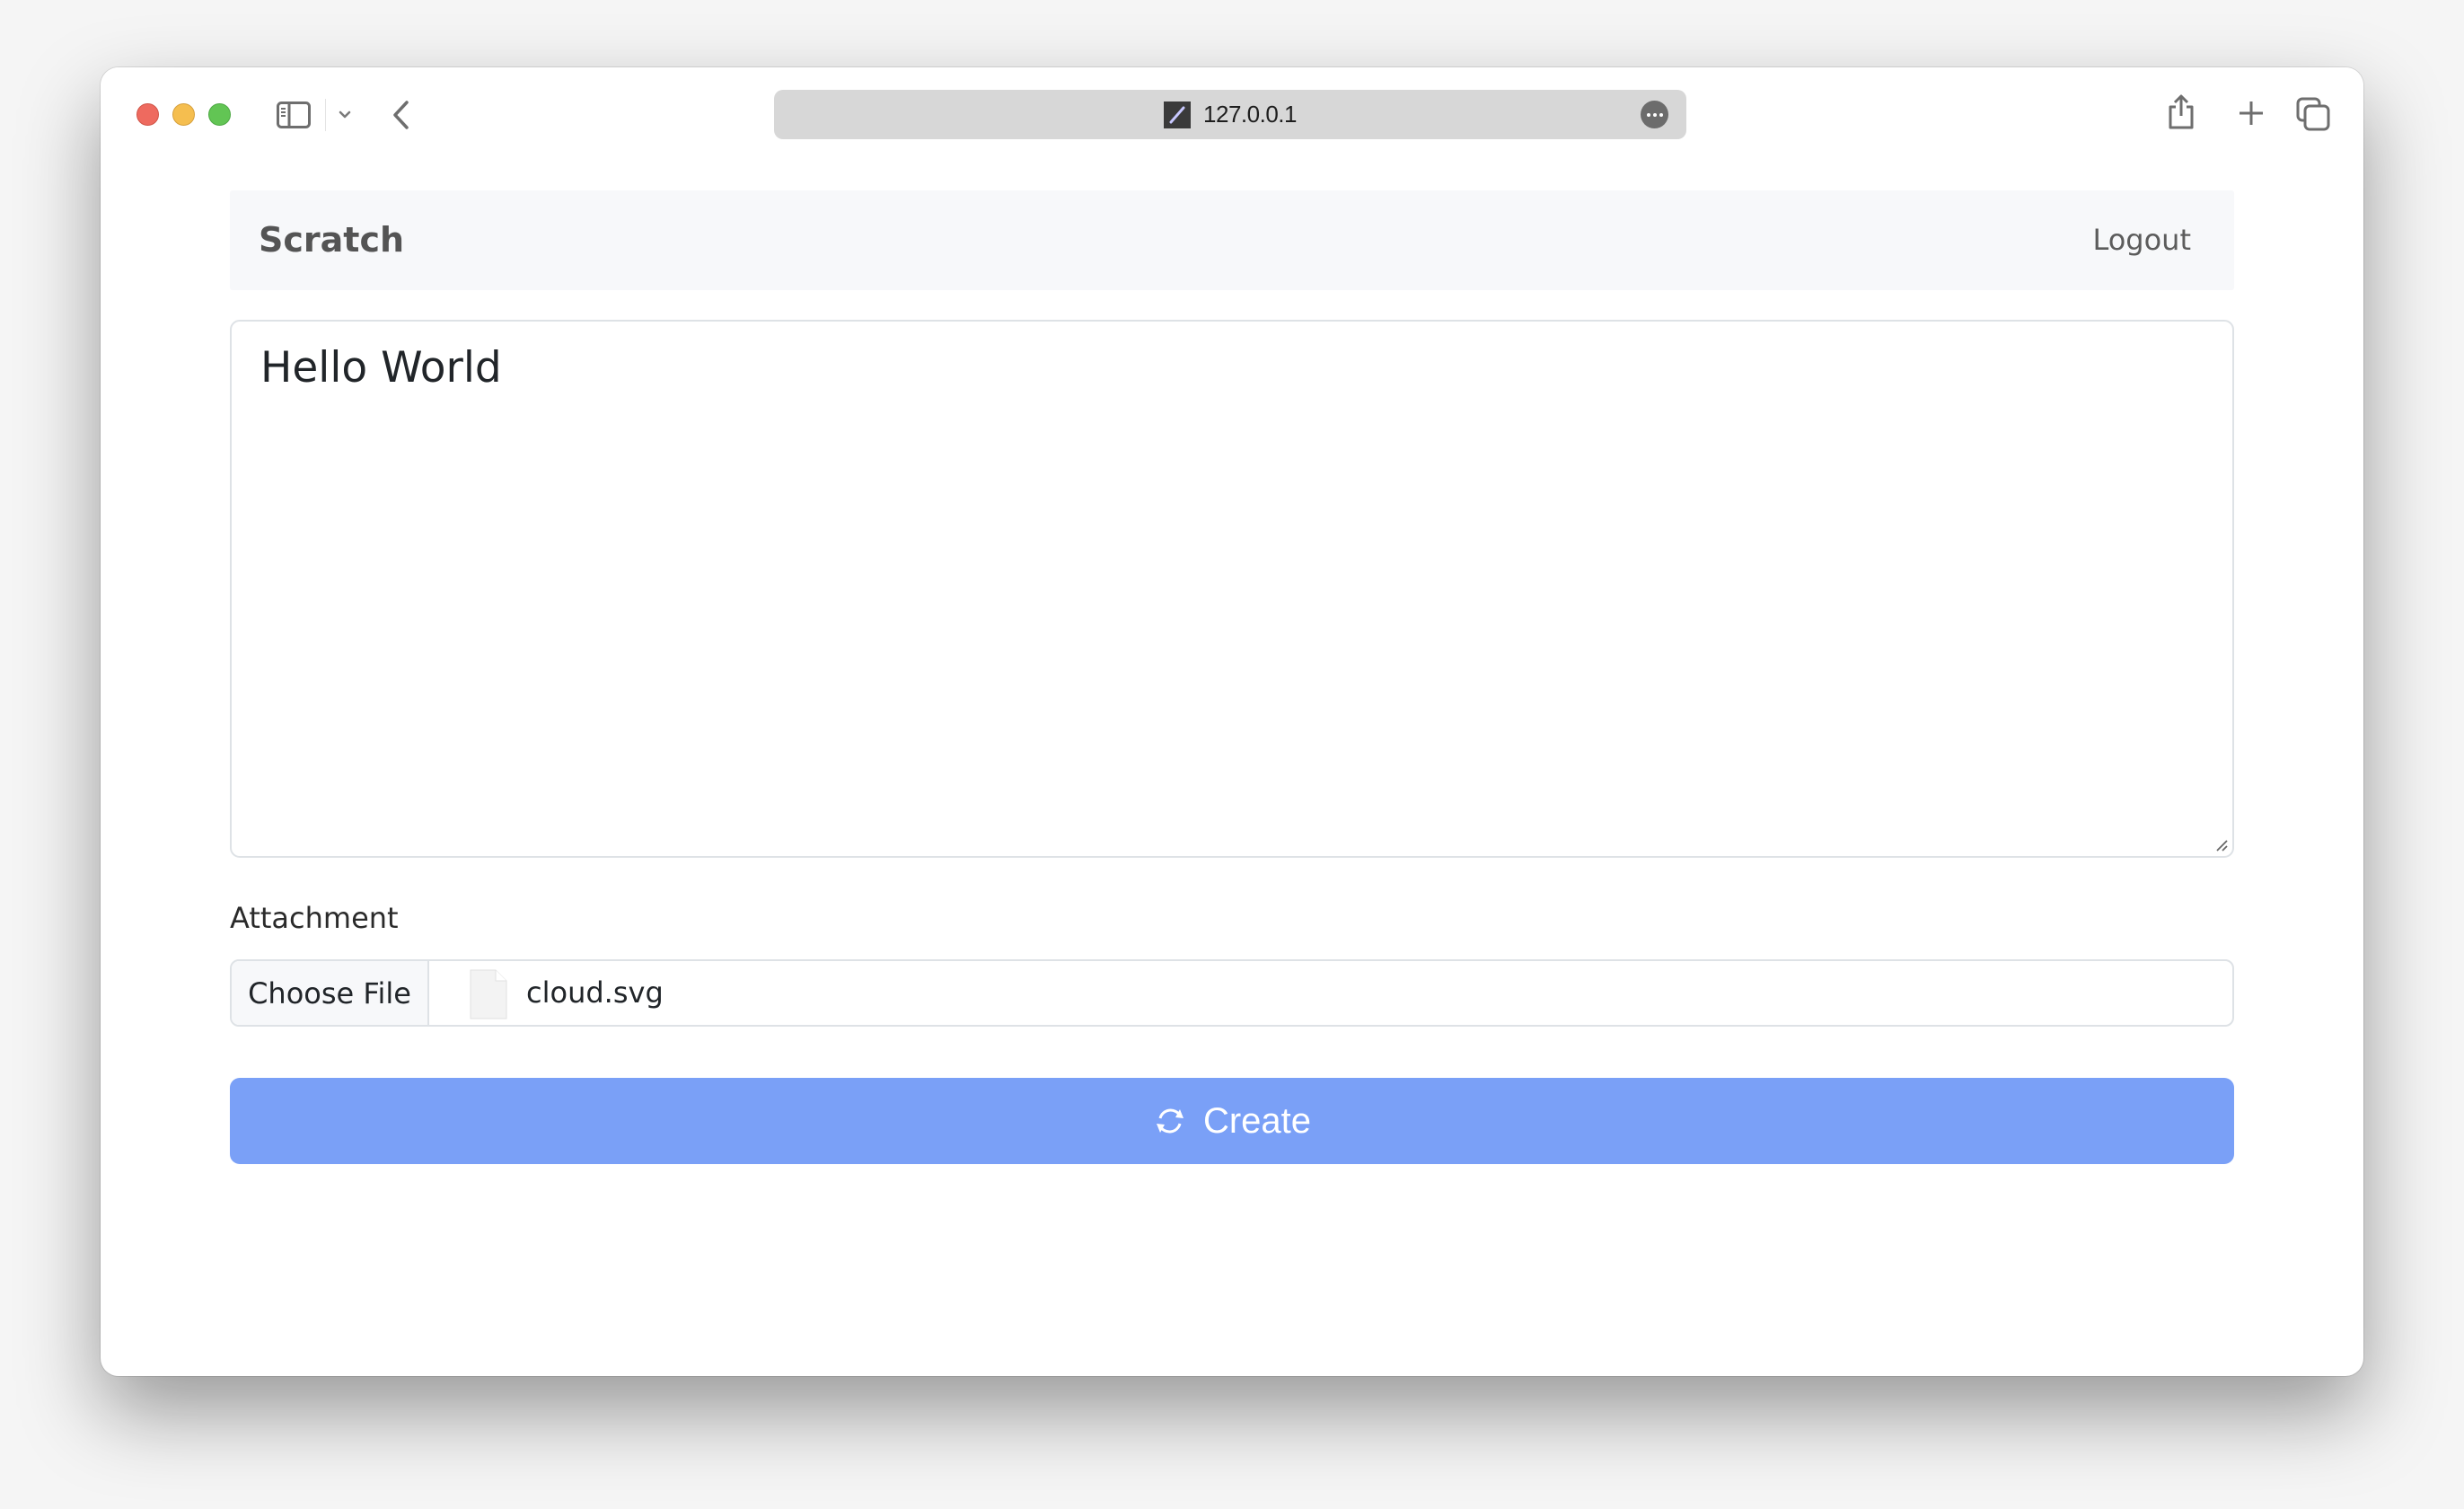 This screenshot has height=1509, width=2464. I want to click on sidebar-icon, so click(294, 114).